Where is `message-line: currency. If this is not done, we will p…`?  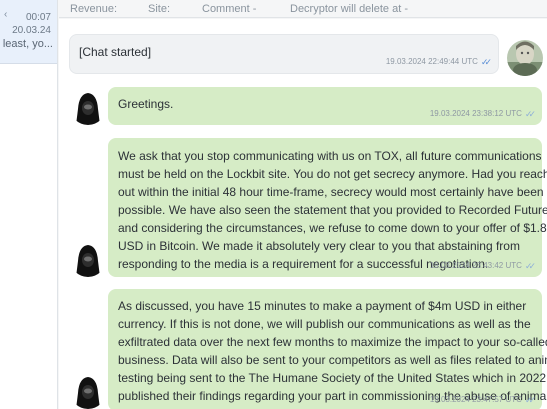
message-line: currency. If this is not done, we will p… is located at coordinates (324, 324).